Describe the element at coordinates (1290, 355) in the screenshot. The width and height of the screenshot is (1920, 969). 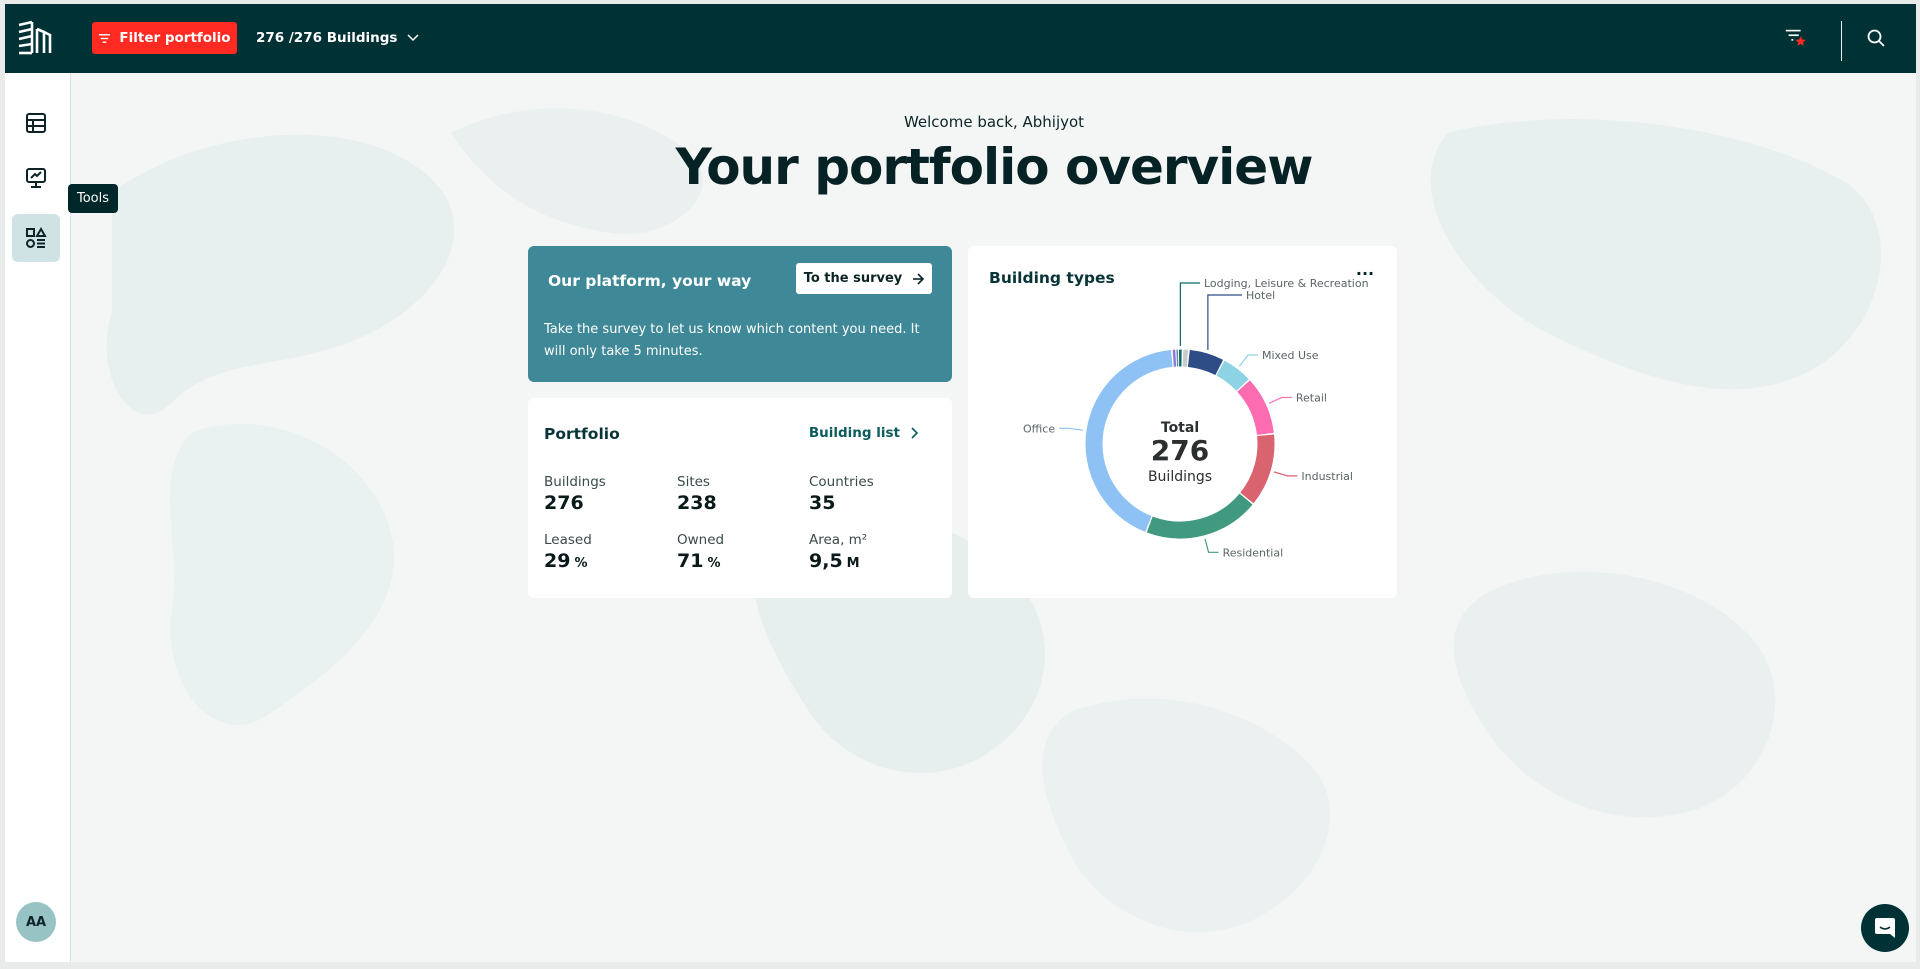
I see `donut-label: Mixed Use` at that location.